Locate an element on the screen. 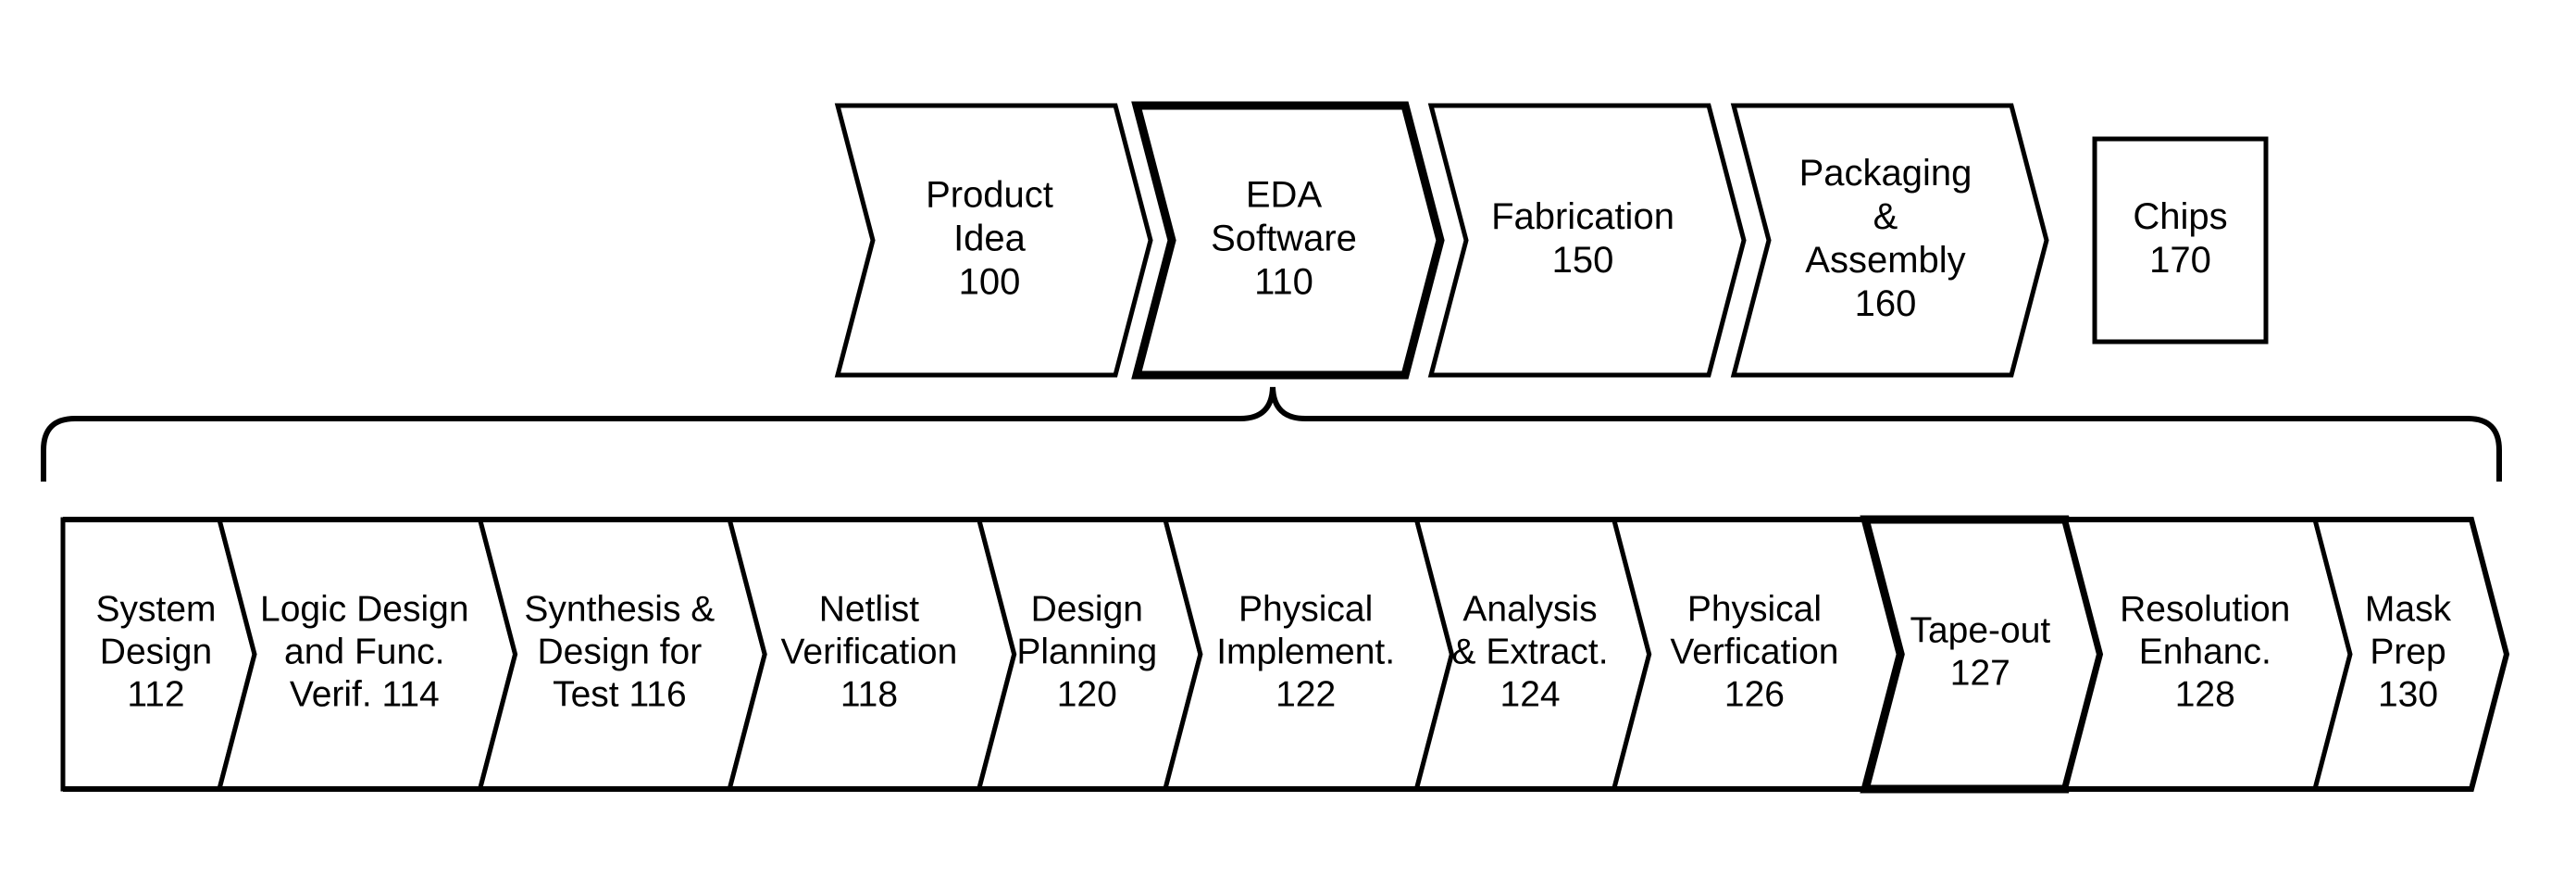  node-label-line: Implement. is located at coordinates (1305, 652).